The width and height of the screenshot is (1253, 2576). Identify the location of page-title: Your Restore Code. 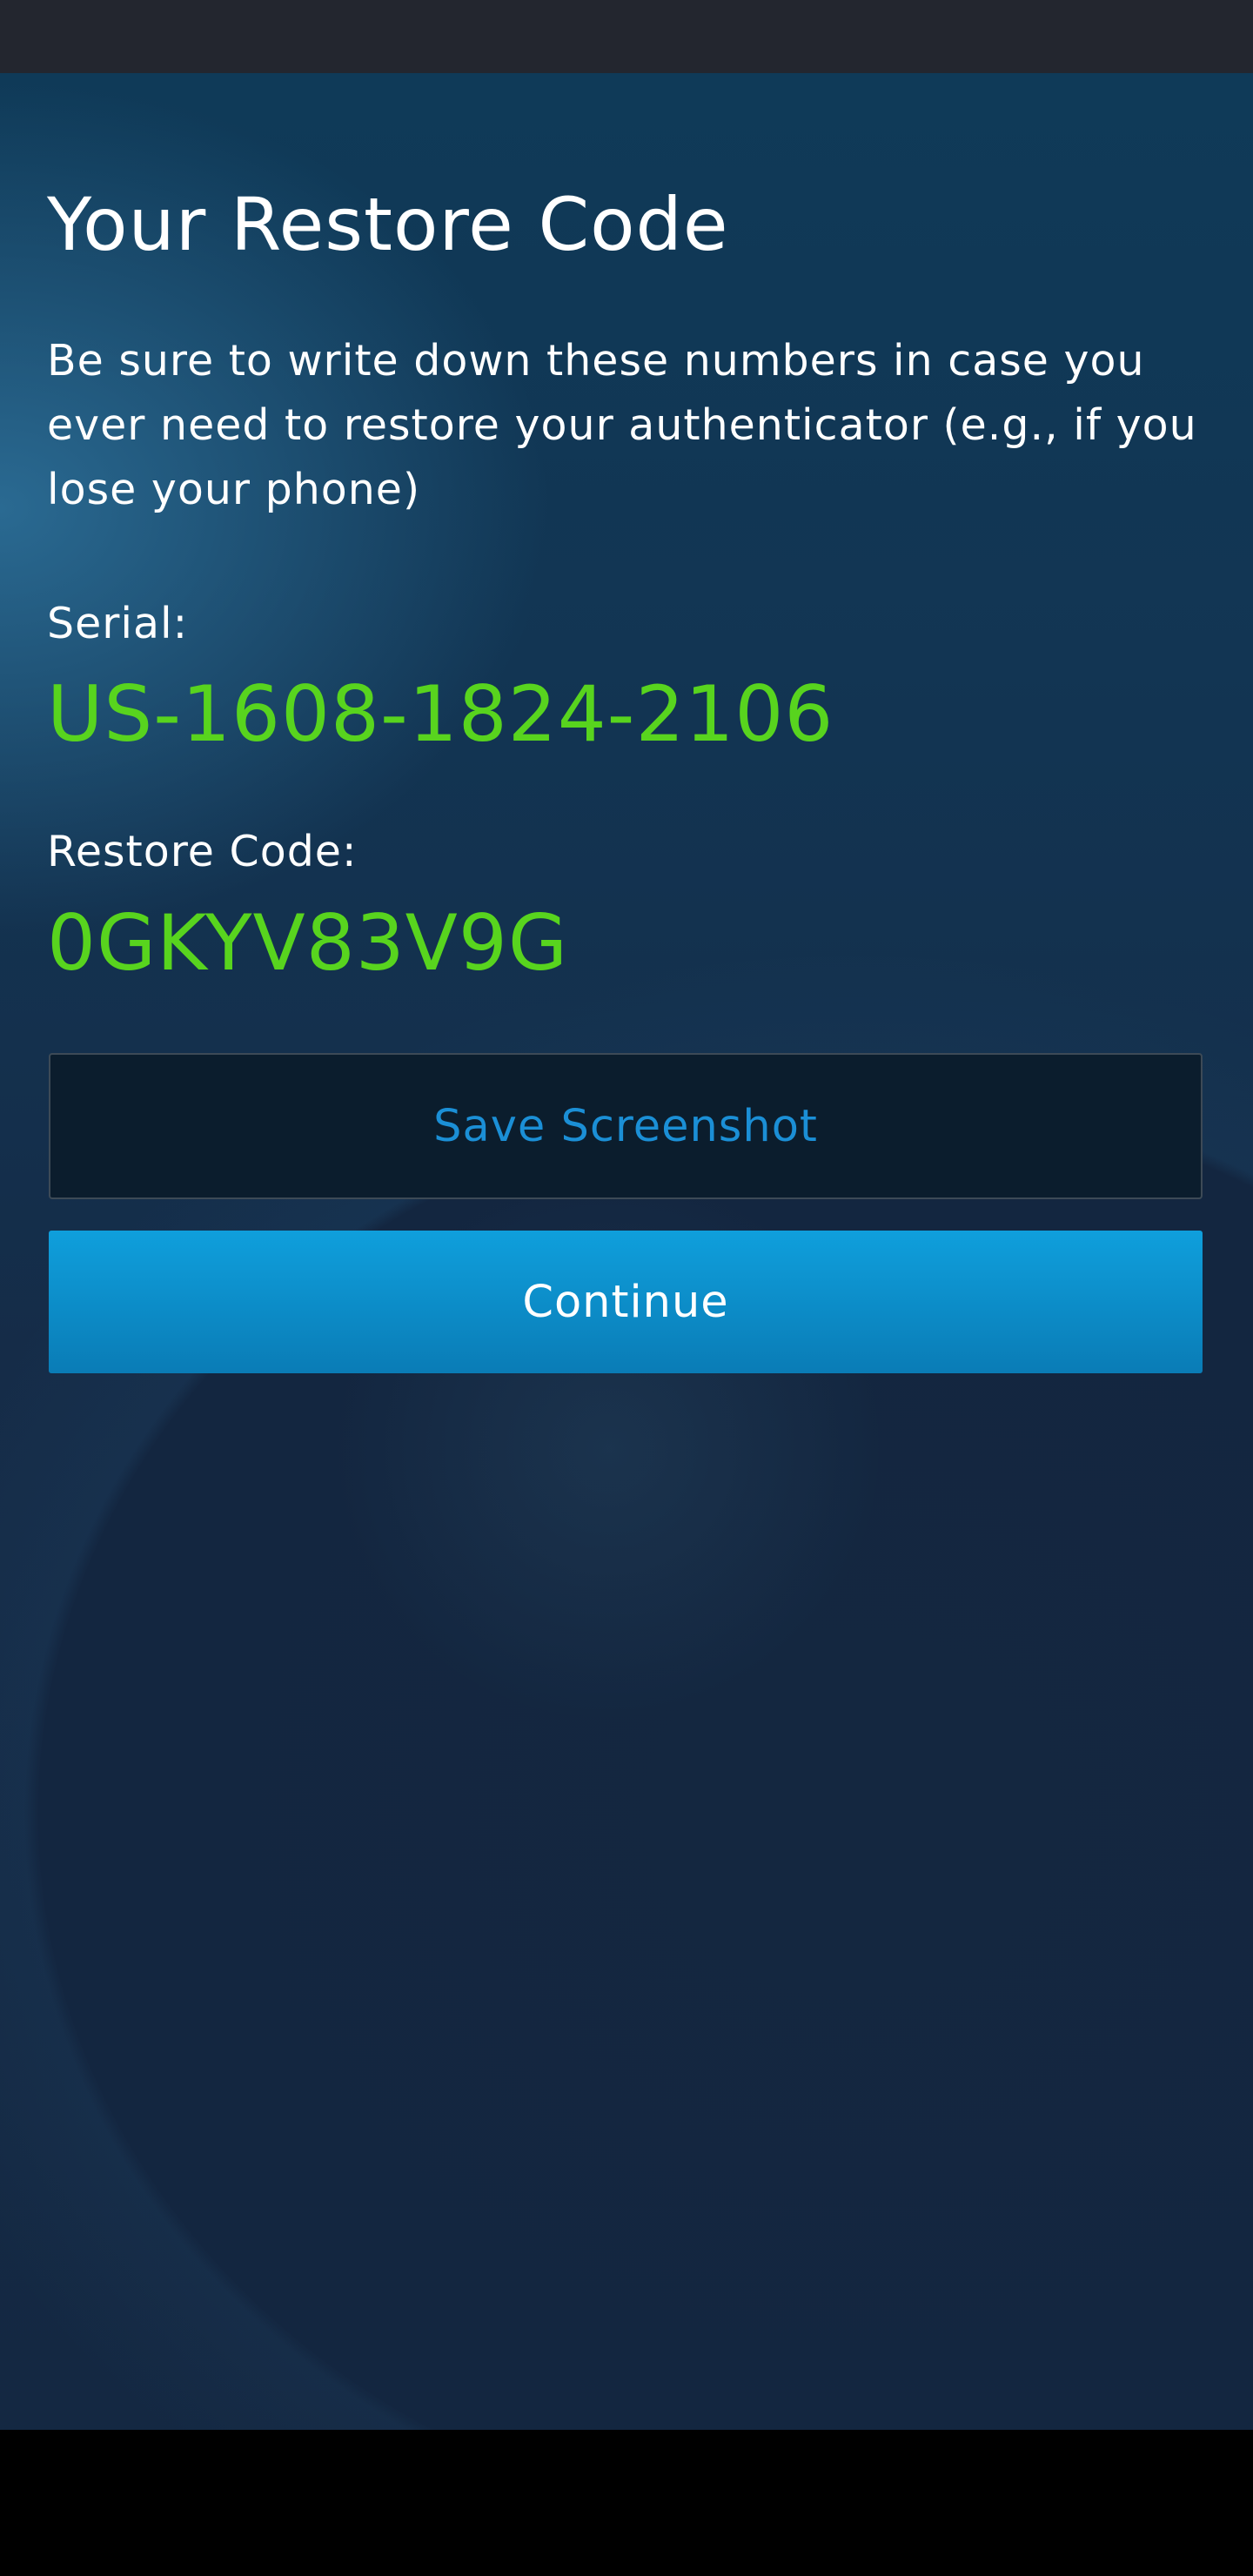
(388, 224).